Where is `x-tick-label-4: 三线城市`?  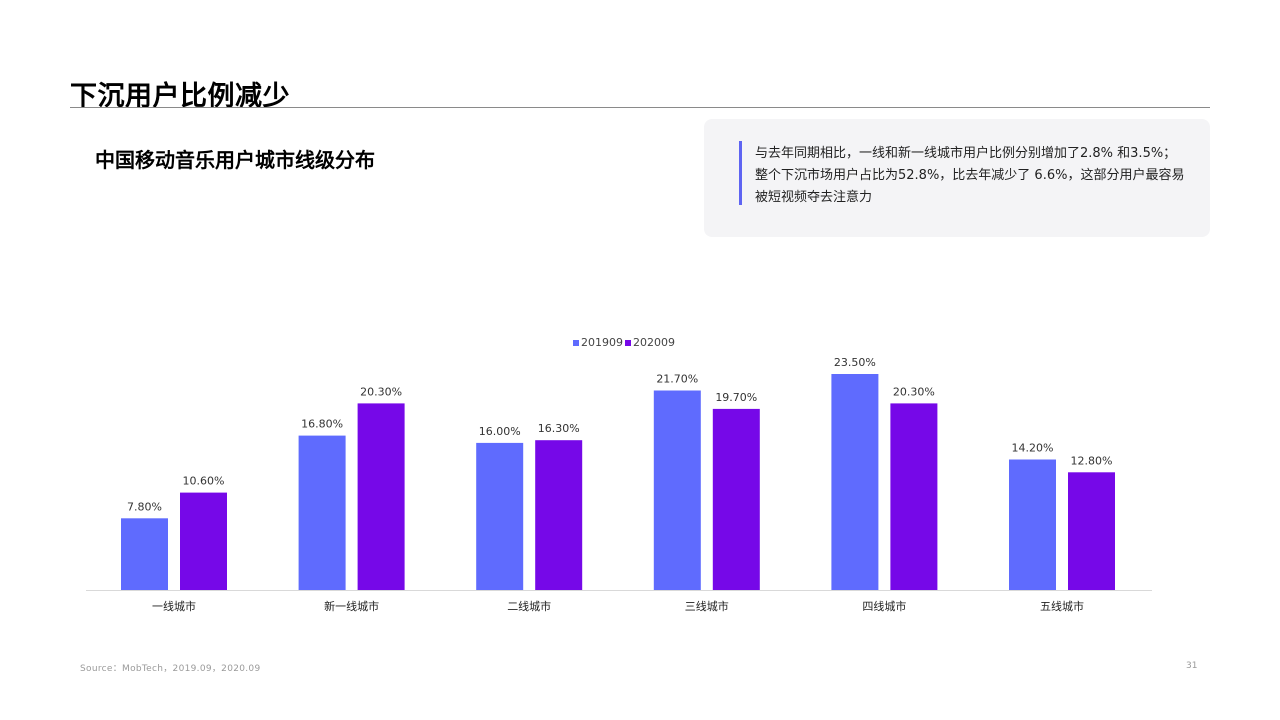 x-tick-label-4: 三线城市 is located at coordinates (707, 606).